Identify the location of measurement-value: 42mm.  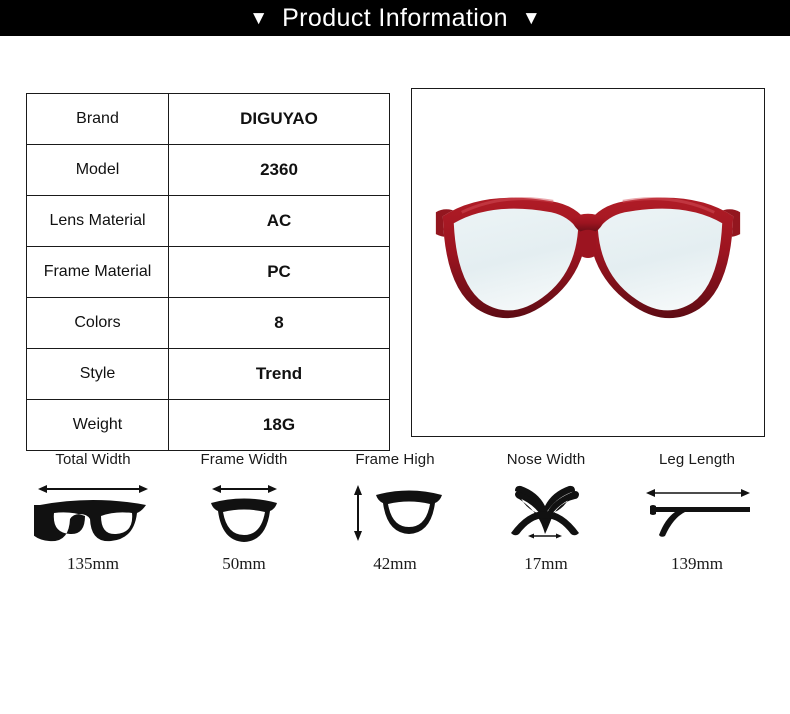
(395, 563).